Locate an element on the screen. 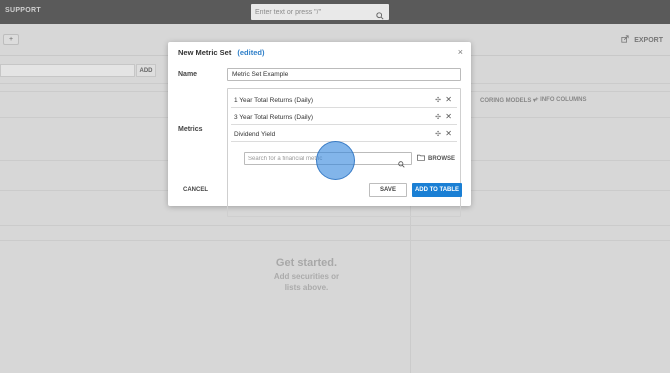 This screenshot has height=373, width=670. metric-item: 1 Year Total Returns (Daily) ✣ ✕ is located at coordinates (344, 100).